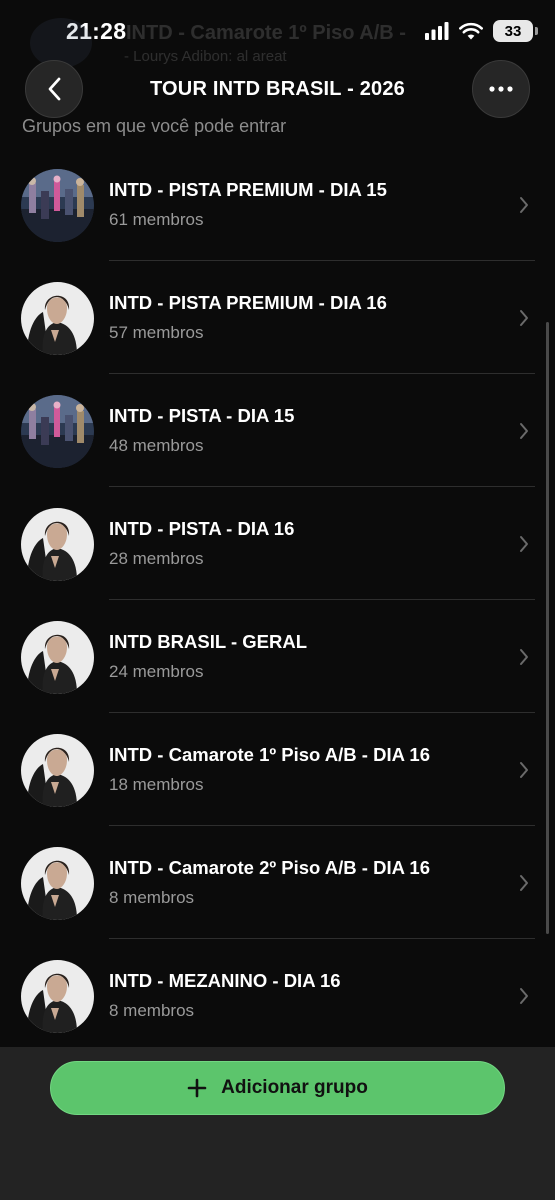 The height and width of the screenshot is (1200, 555). I want to click on group-member-count: 28 membros, so click(156, 558).